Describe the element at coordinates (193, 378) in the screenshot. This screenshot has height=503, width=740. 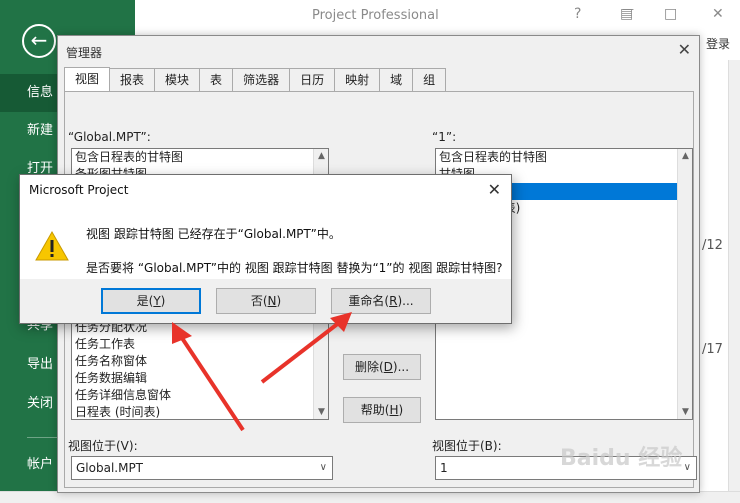
I see `list-item: 任务数据编辑` at that location.